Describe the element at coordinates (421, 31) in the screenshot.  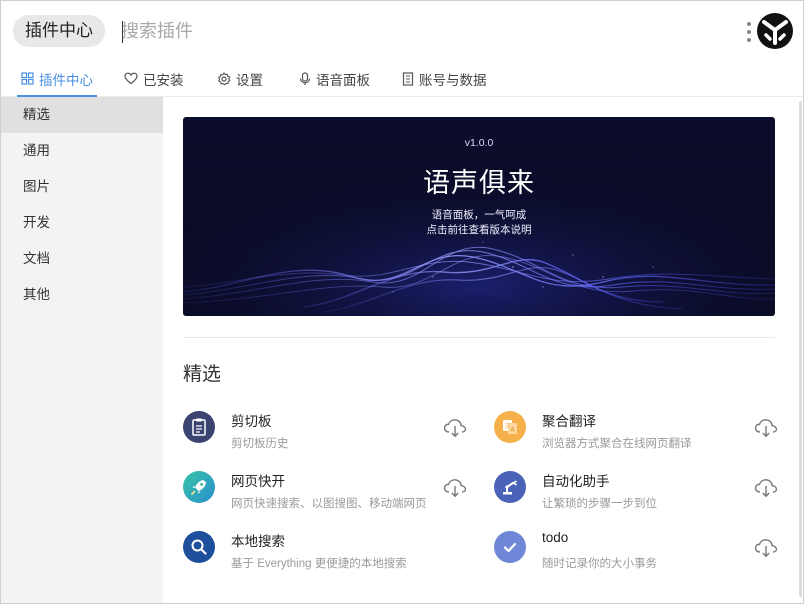
I see `search-input` at that location.